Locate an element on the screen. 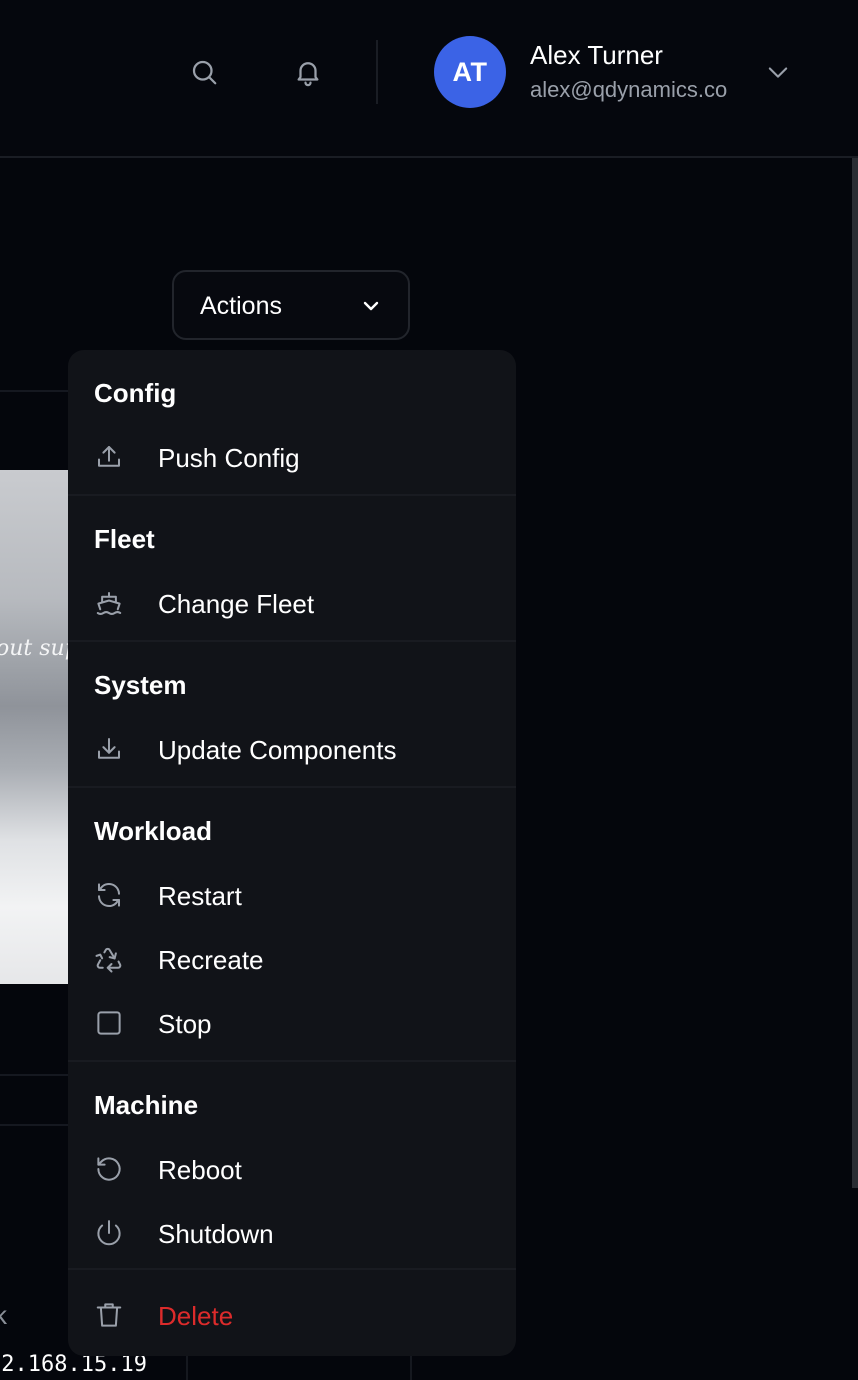 The height and width of the screenshot is (1380, 858). menu-item-label: Recreate is located at coordinates (211, 960).